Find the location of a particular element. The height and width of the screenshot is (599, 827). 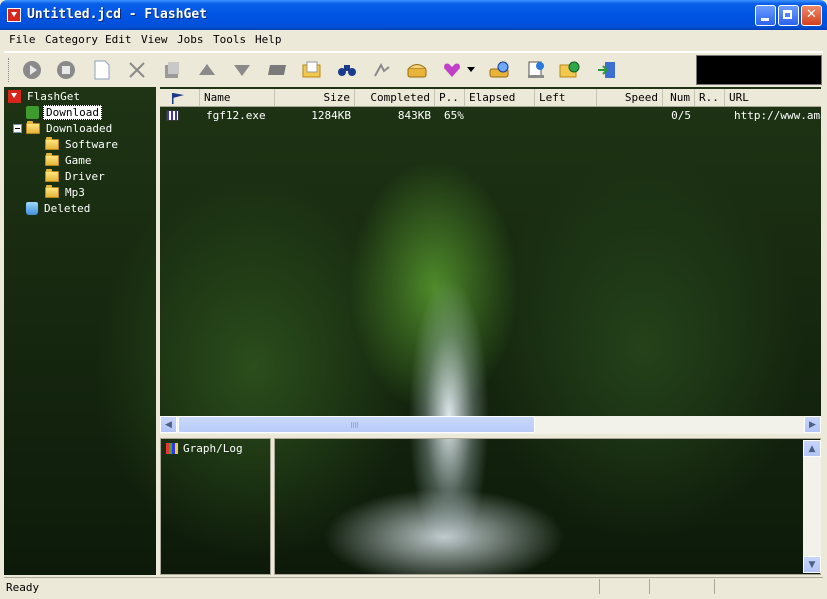

job-size: 1284KB is located at coordinates (331, 115).